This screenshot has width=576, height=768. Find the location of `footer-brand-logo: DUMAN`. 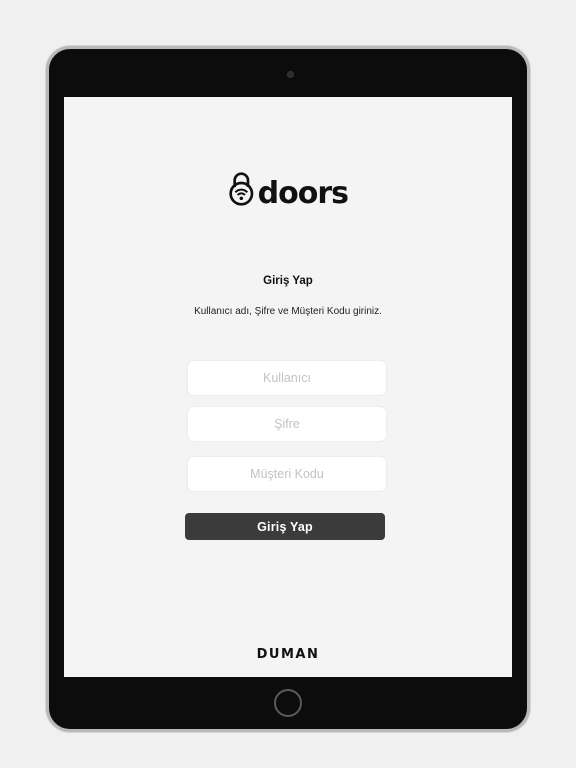

footer-brand-logo: DUMAN is located at coordinates (288, 654).